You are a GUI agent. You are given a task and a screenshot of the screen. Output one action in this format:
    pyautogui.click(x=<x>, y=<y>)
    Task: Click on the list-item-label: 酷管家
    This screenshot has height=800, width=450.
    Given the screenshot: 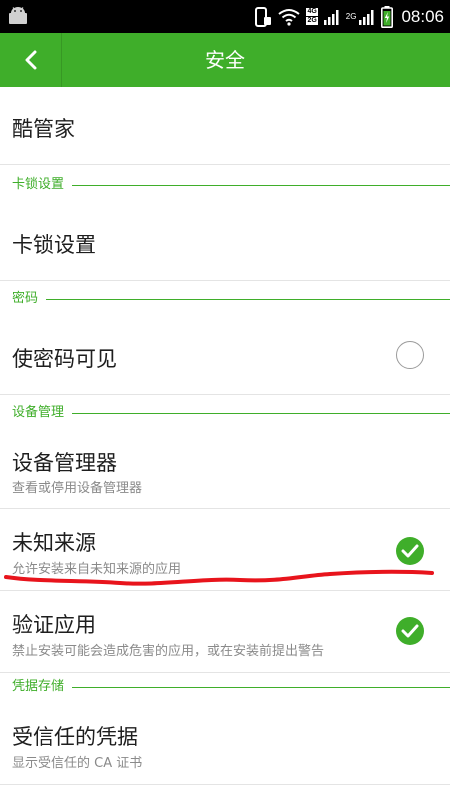 What is the action you would take?
    pyautogui.click(x=43, y=129)
    